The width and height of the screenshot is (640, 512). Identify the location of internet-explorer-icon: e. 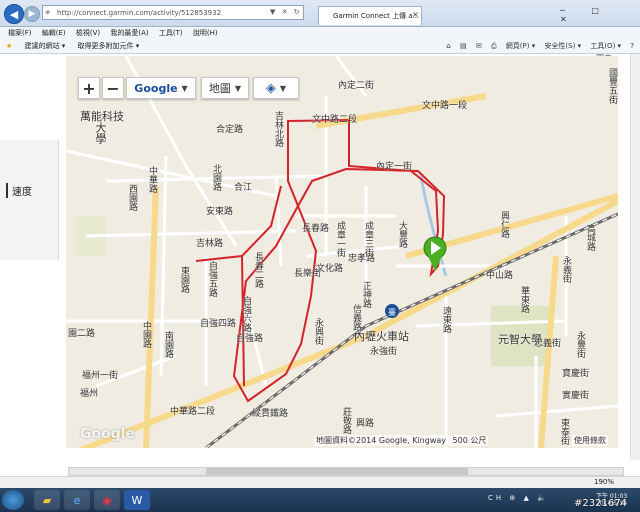
(77, 500).